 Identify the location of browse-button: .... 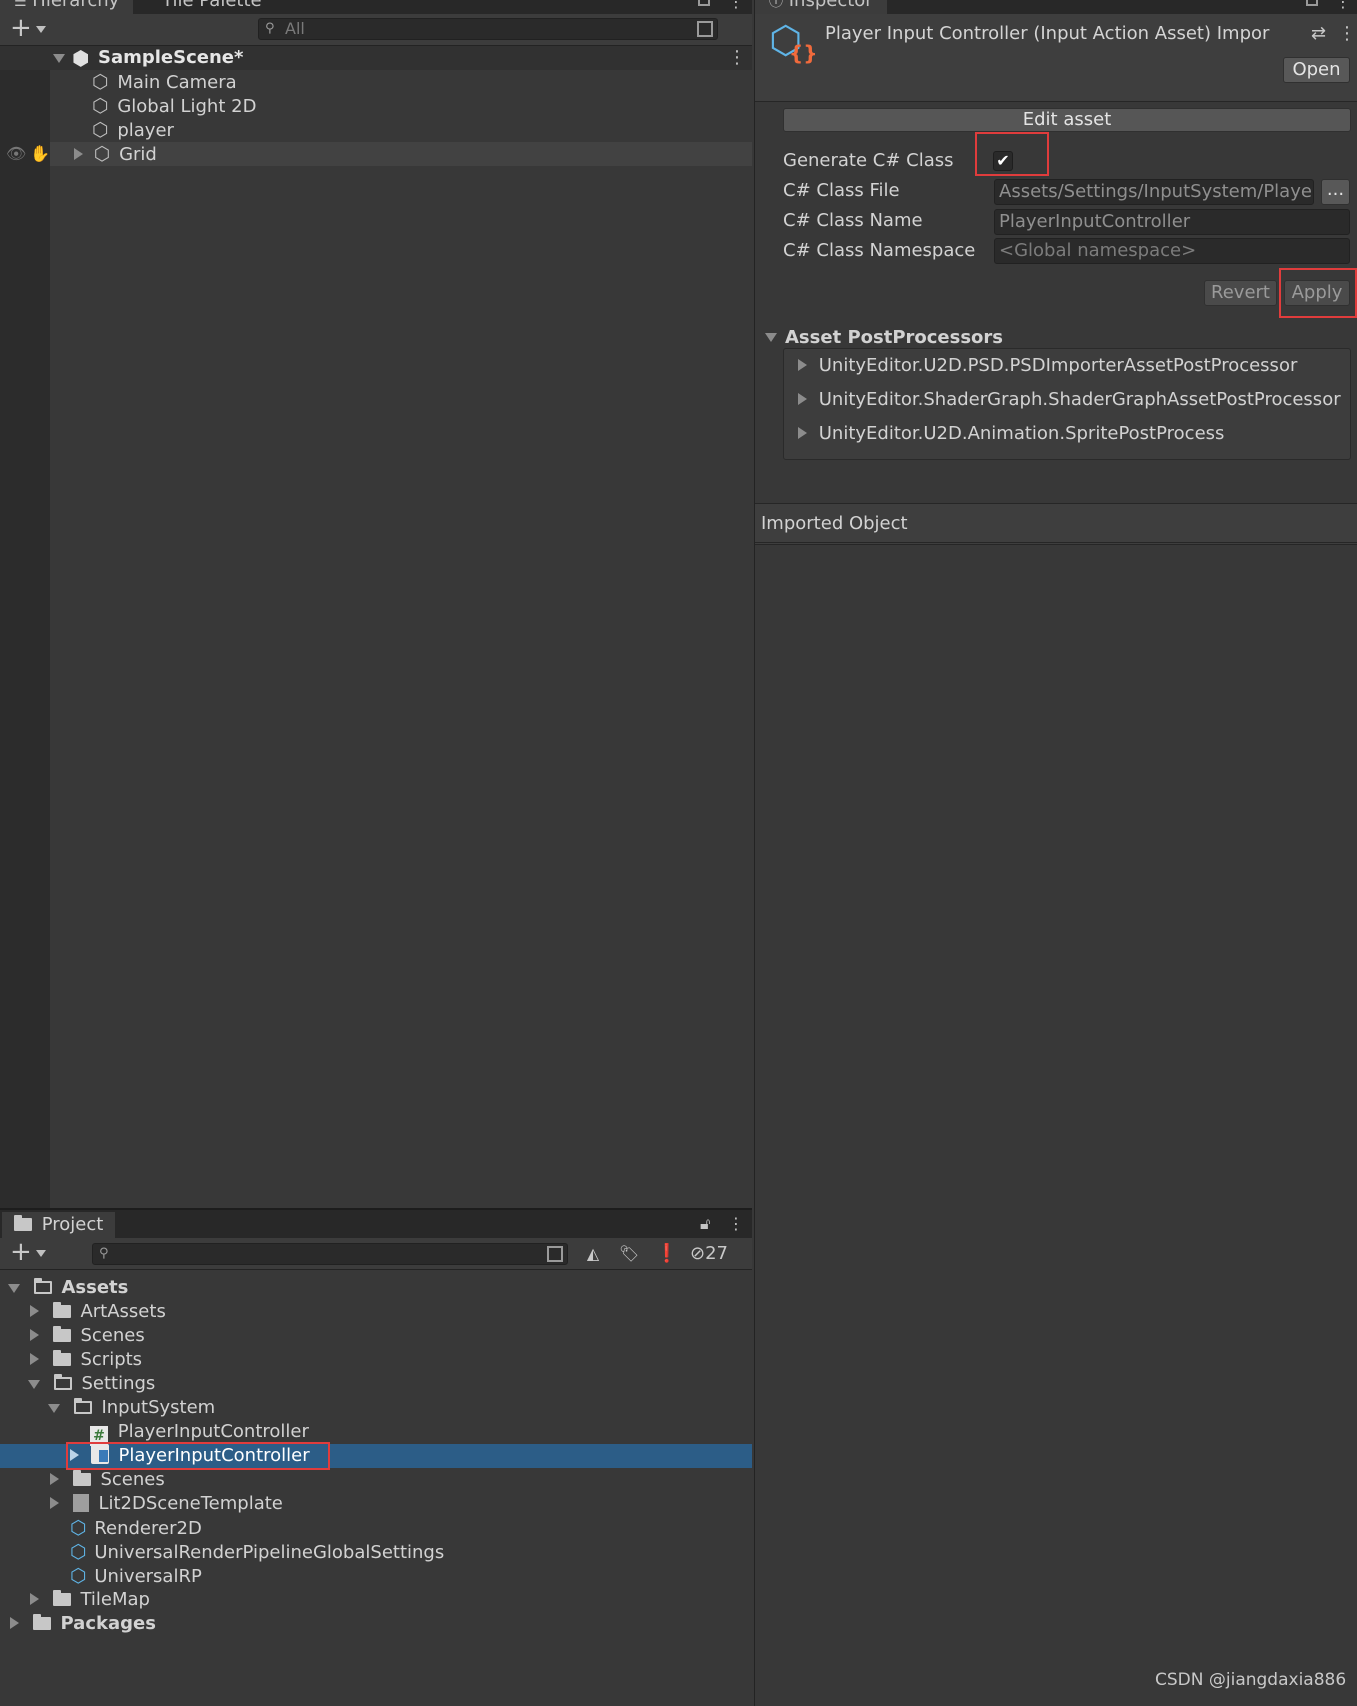
(1335, 192).